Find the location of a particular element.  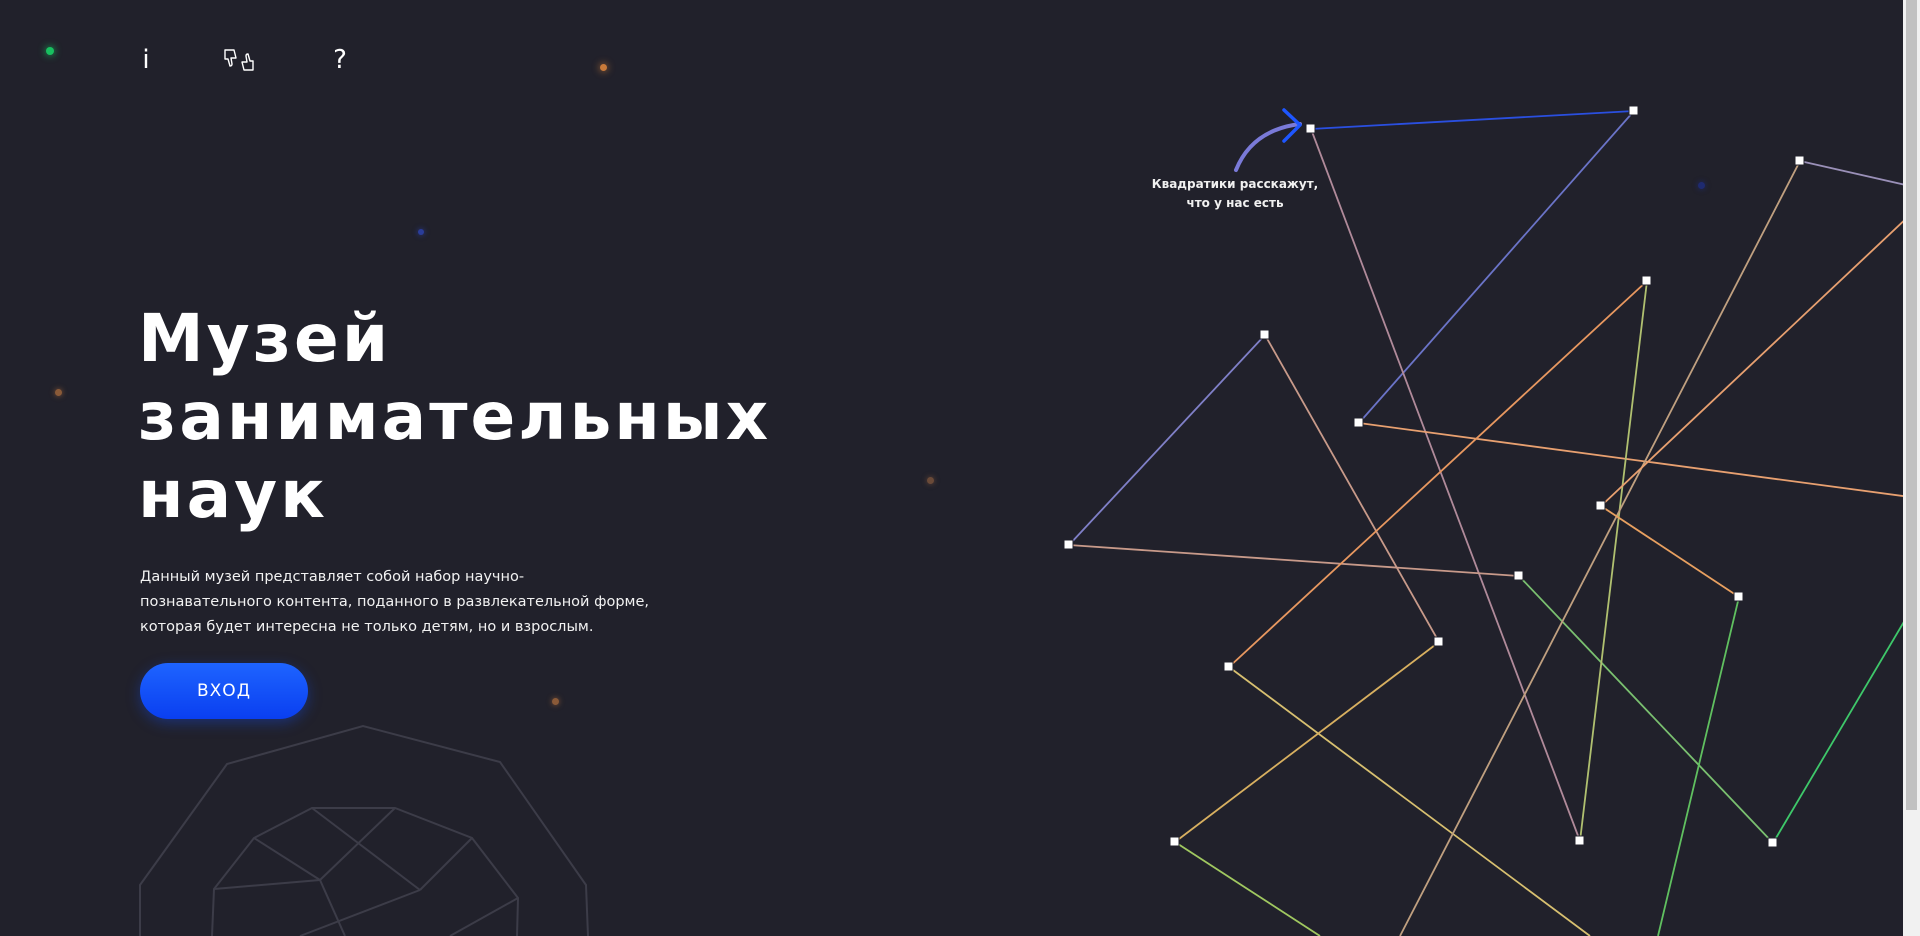

hint-line: что у нас есть is located at coordinates (1235, 203).